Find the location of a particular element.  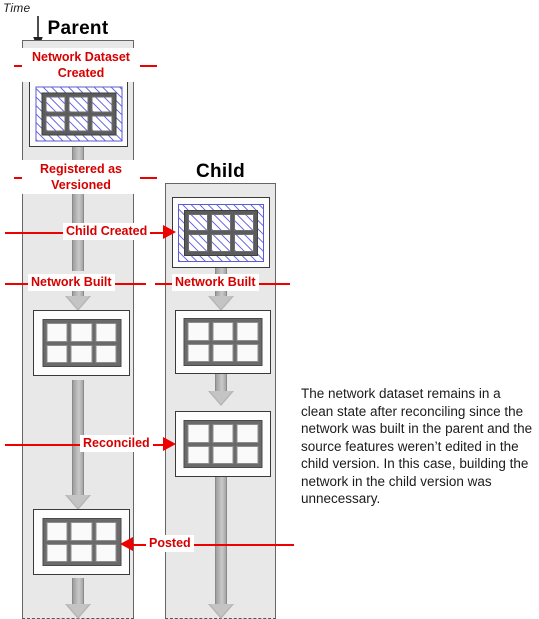

node-child-created-dataset is located at coordinates (221, 232).